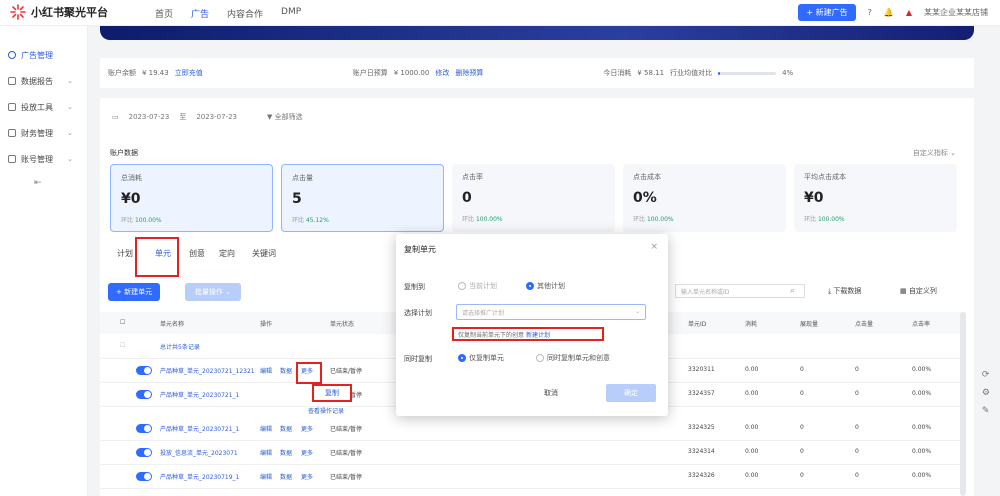 The image size is (1000, 496). What do you see at coordinates (538, 335) in the screenshot?
I see `new-plan-link: 新建计划` at bounding box center [538, 335].